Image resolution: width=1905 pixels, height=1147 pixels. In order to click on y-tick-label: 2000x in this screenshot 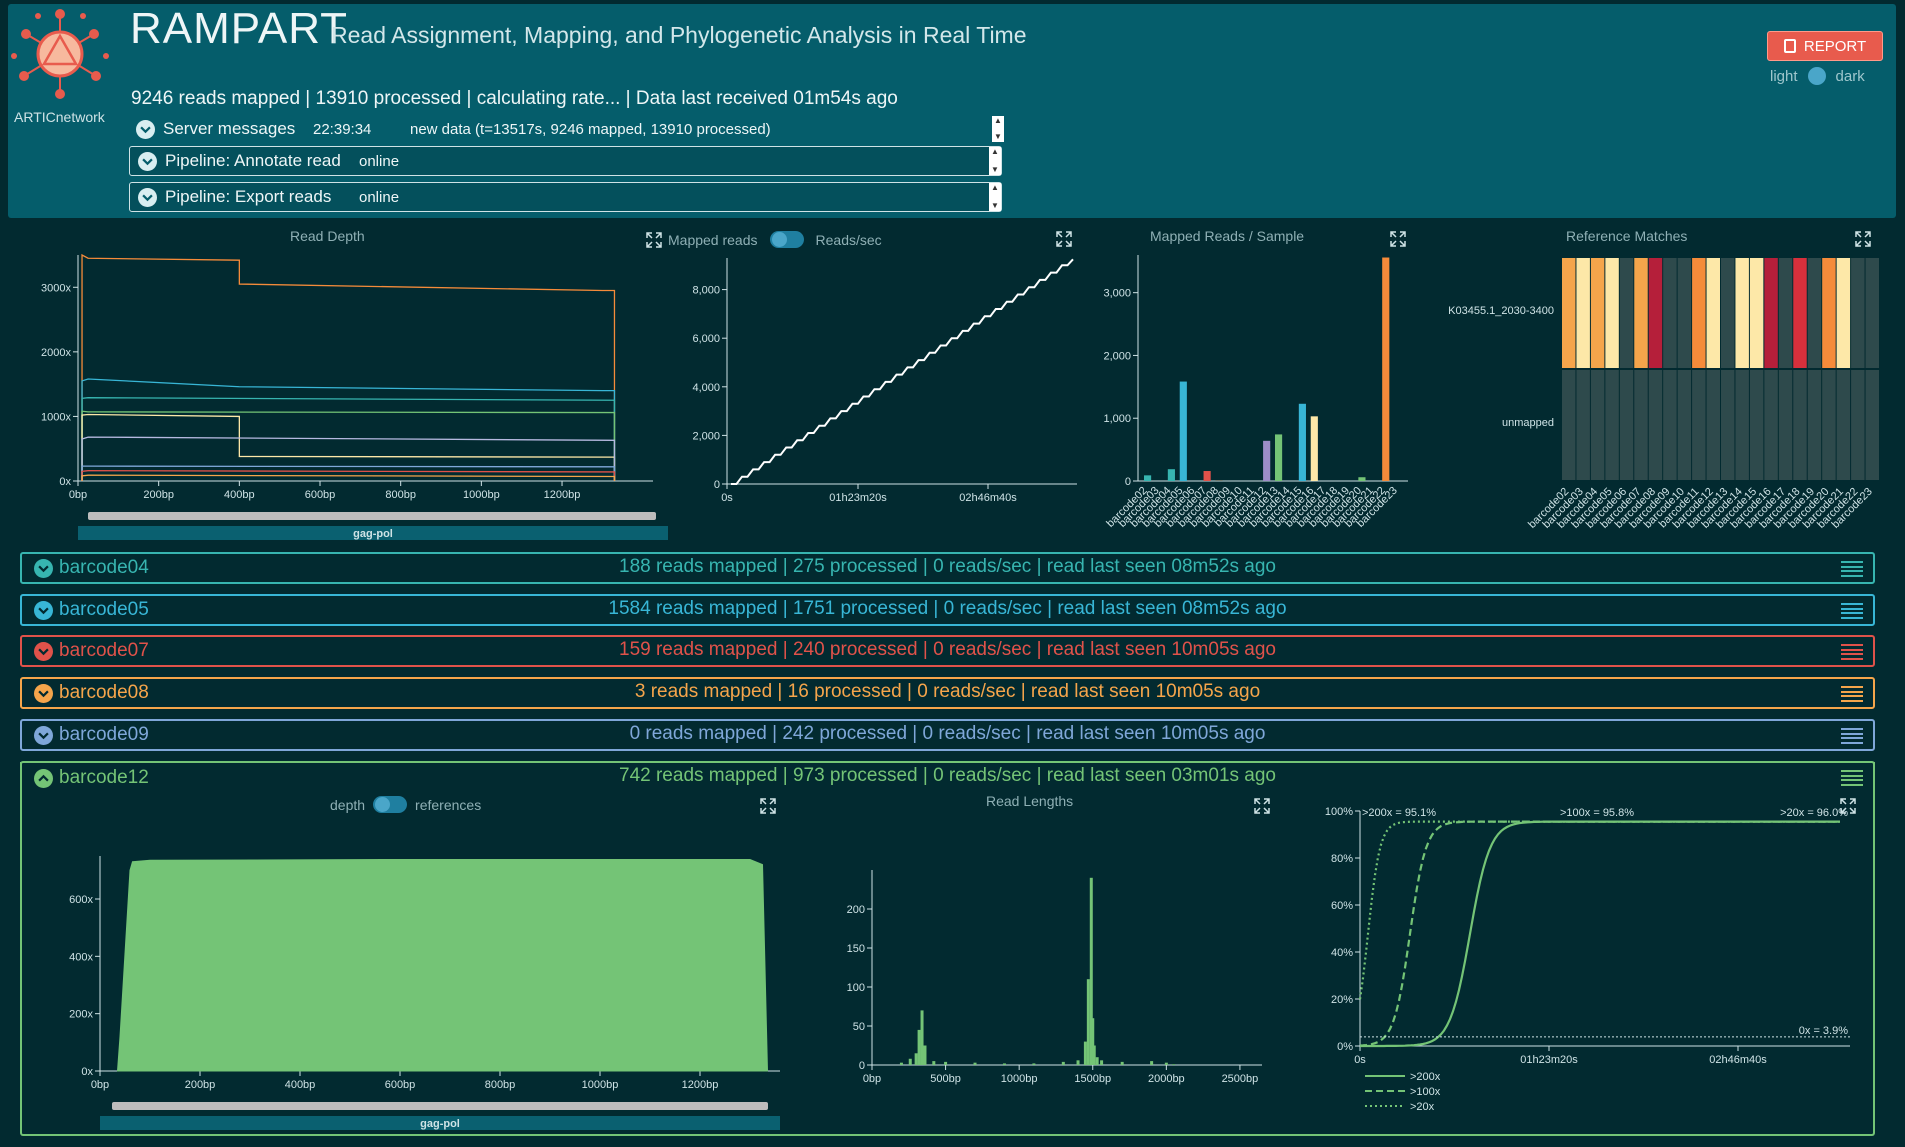, I will do `click(56, 353)`.